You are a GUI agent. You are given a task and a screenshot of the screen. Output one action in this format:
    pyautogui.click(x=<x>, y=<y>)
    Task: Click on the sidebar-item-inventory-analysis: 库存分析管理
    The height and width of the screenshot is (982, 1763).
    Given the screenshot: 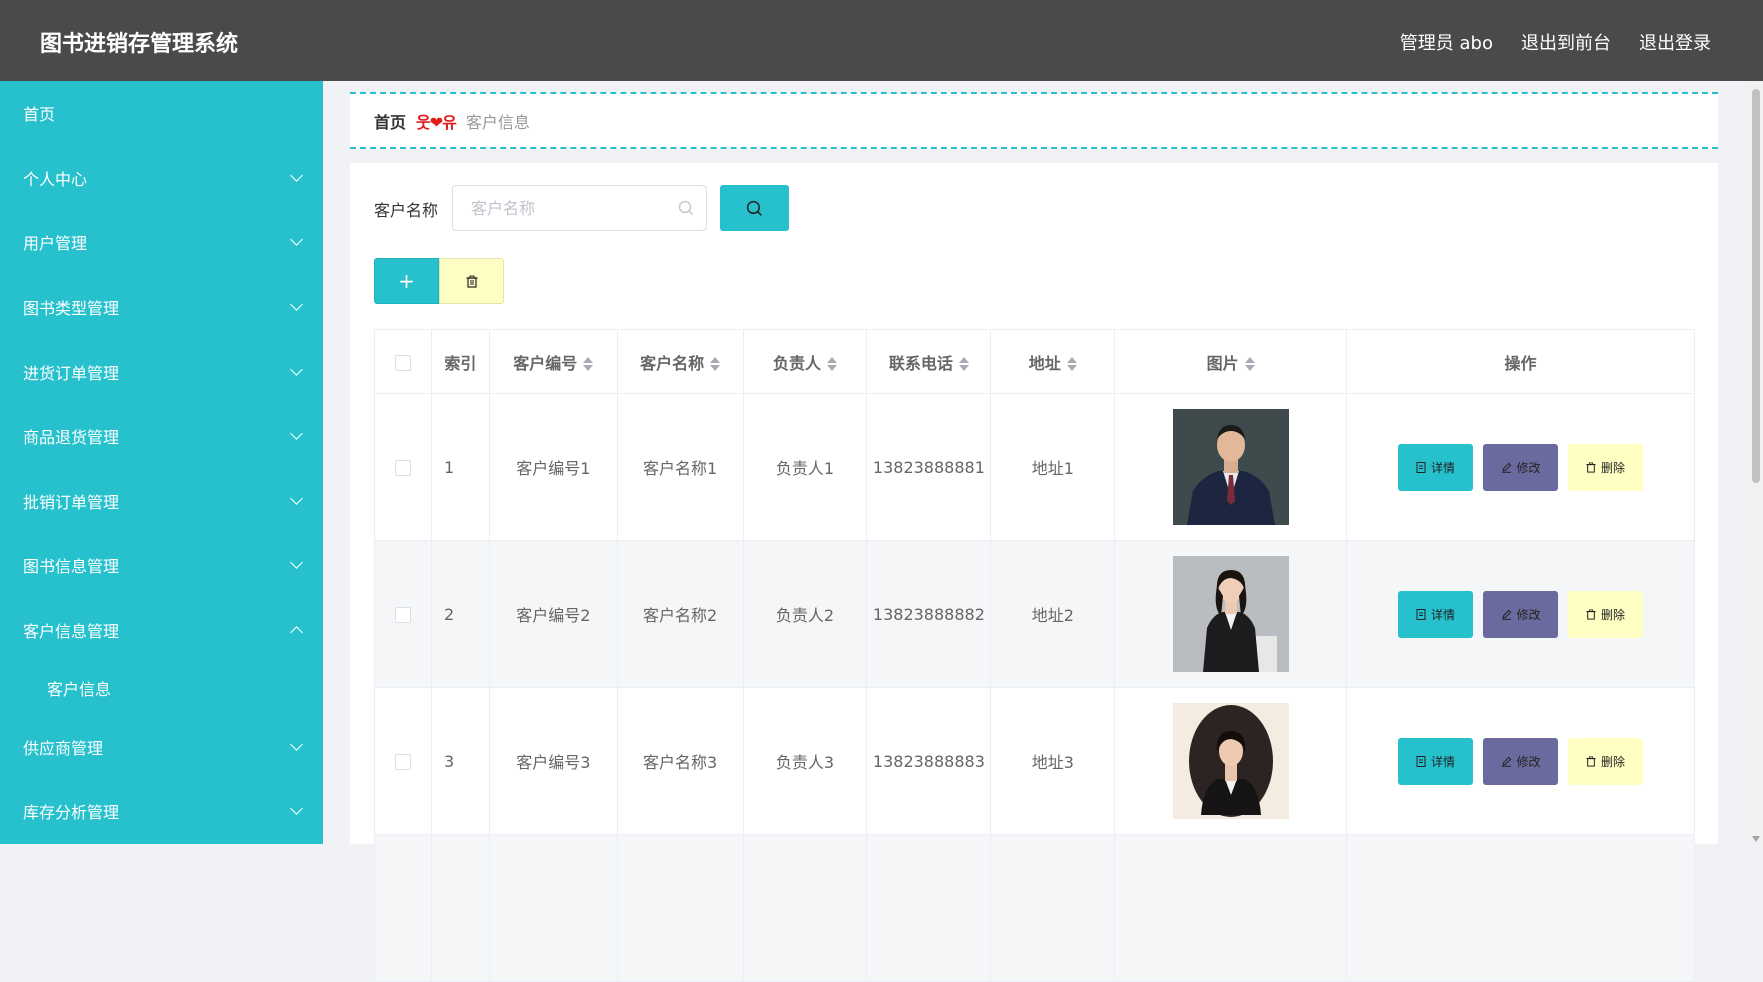 What is the action you would take?
    pyautogui.click(x=161, y=811)
    